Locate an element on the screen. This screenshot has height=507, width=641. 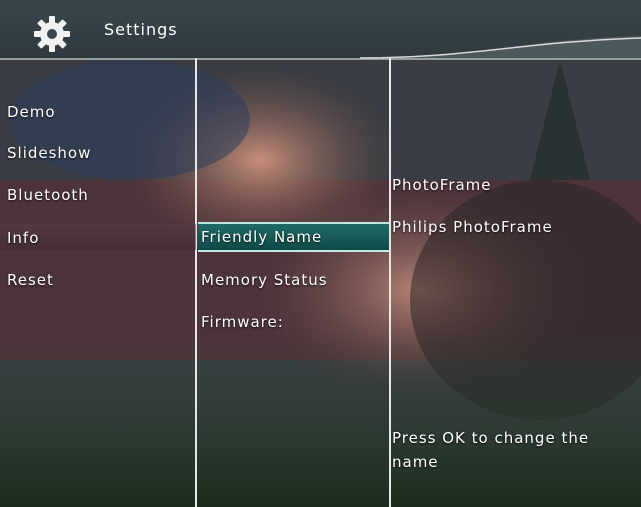
menu-item-bluetooth: Bluetooth is located at coordinates (48, 195).